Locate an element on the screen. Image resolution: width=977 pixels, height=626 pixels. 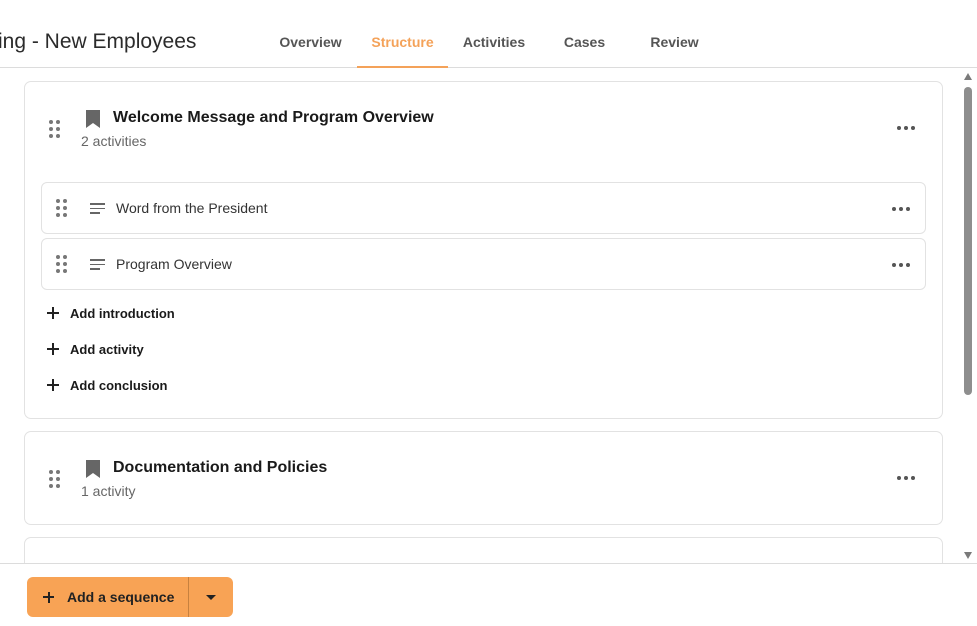
activity-label: Program Overview is located at coordinates (174, 264).